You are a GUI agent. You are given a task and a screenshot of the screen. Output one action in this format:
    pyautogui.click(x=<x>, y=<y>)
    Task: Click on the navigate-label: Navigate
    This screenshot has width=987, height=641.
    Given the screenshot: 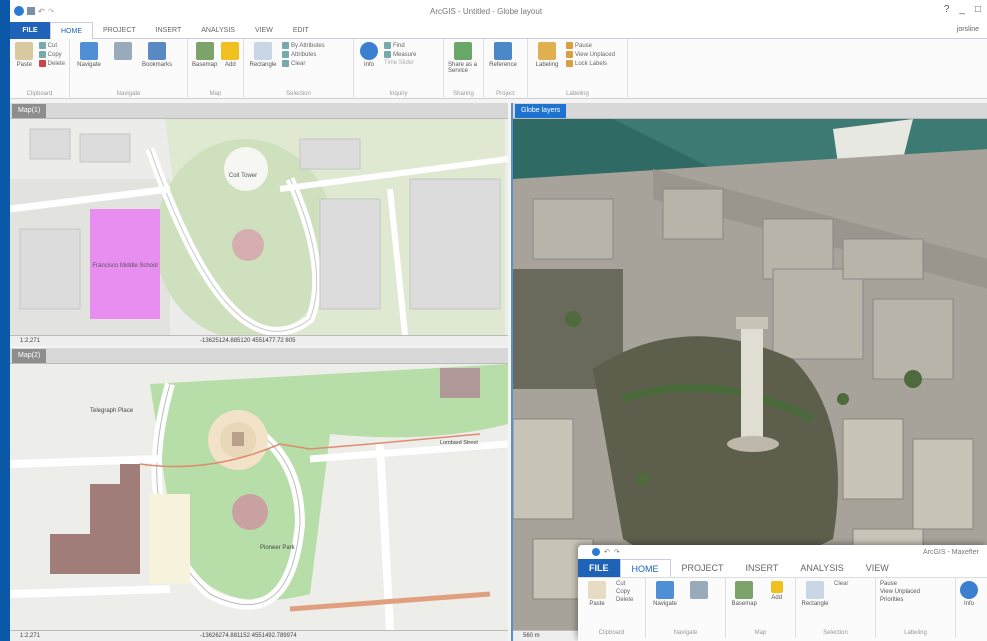 What is the action you would take?
    pyautogui.click(x=89, y=65)
    